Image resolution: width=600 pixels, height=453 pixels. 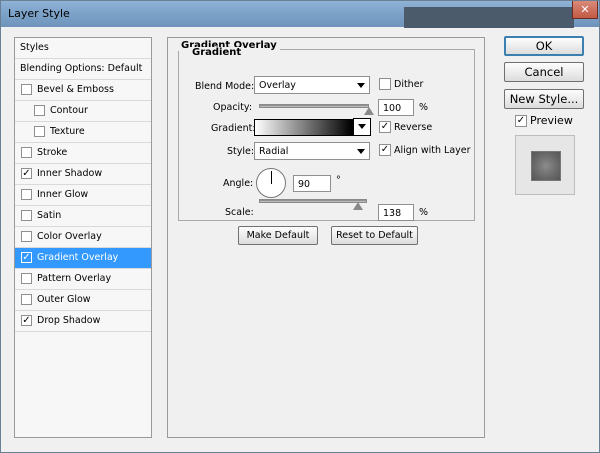 I want to click on blend-mode-value: Overlay, so click(x=277, y=85).